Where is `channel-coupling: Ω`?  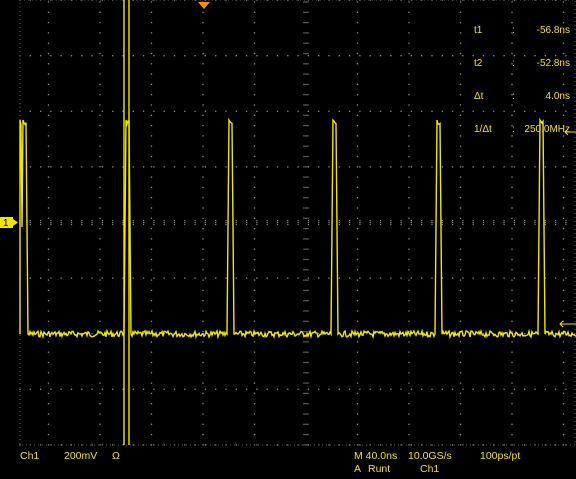 channel-coupling: Ω is located at coordinates (116, 456).